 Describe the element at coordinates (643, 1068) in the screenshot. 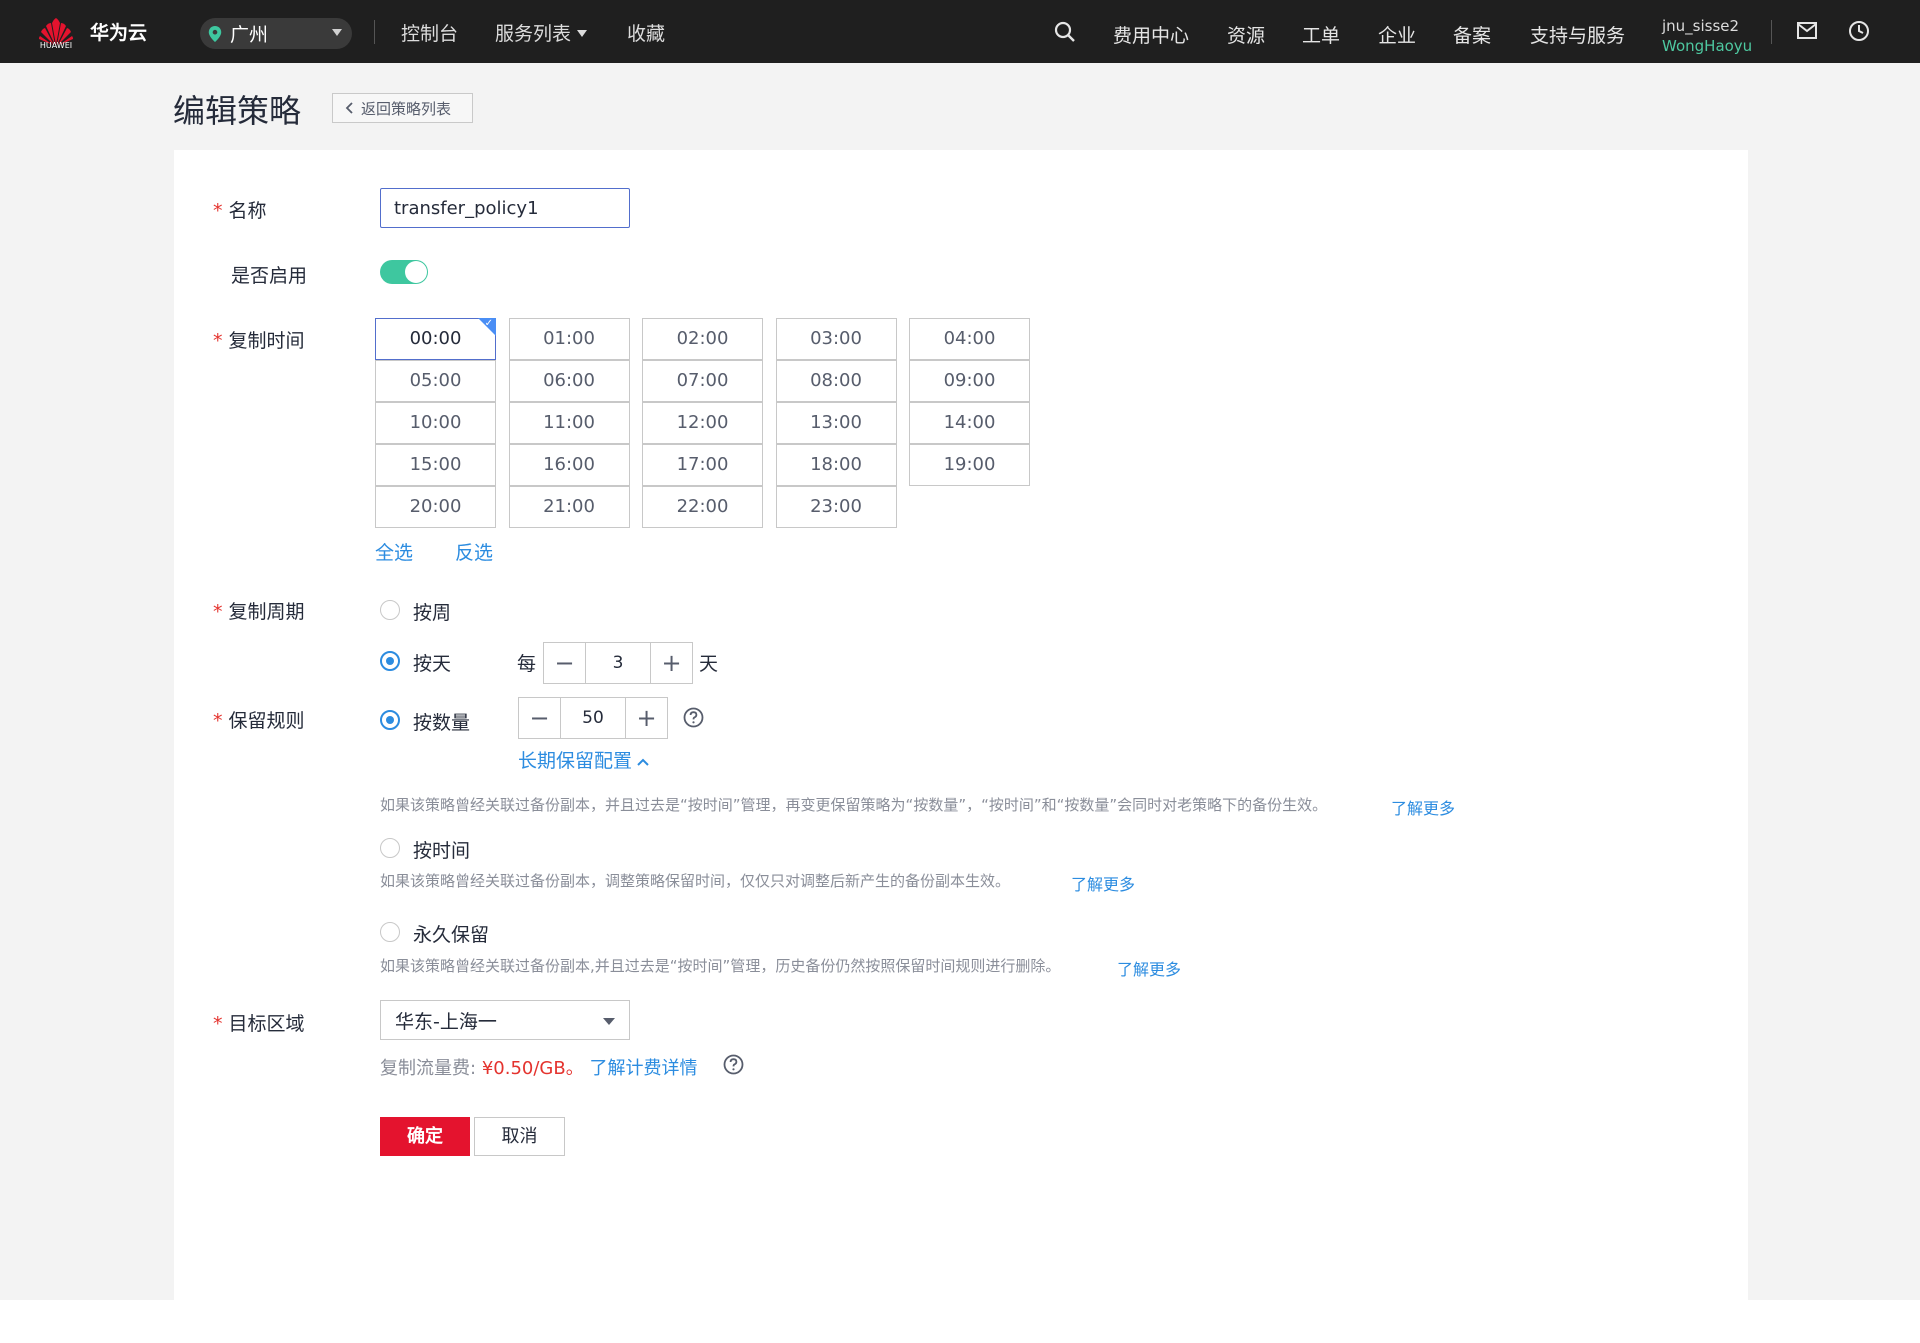

I see `pricing-details-link: 了解计费详情` at that location.